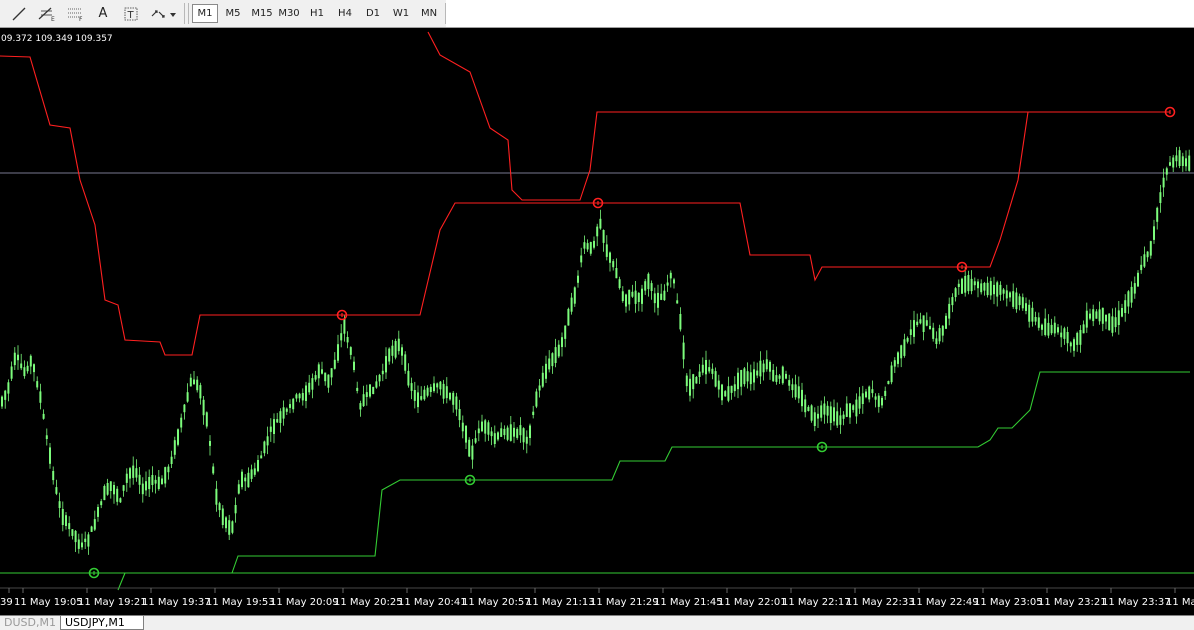 Image resolution: width=1194 pixels, height=630 pixels. Describe the element at coordinates (373, 13) in the screenshot. I see `timeframe-d1-button: D1` at that location.